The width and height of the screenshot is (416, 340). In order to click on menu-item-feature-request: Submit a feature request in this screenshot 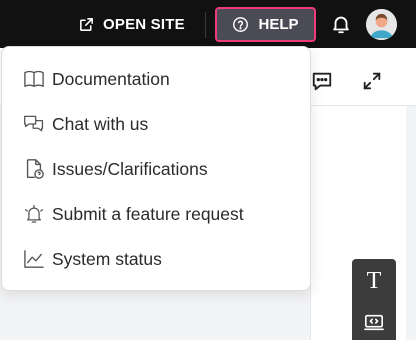, I will do `click(156, 214)`.